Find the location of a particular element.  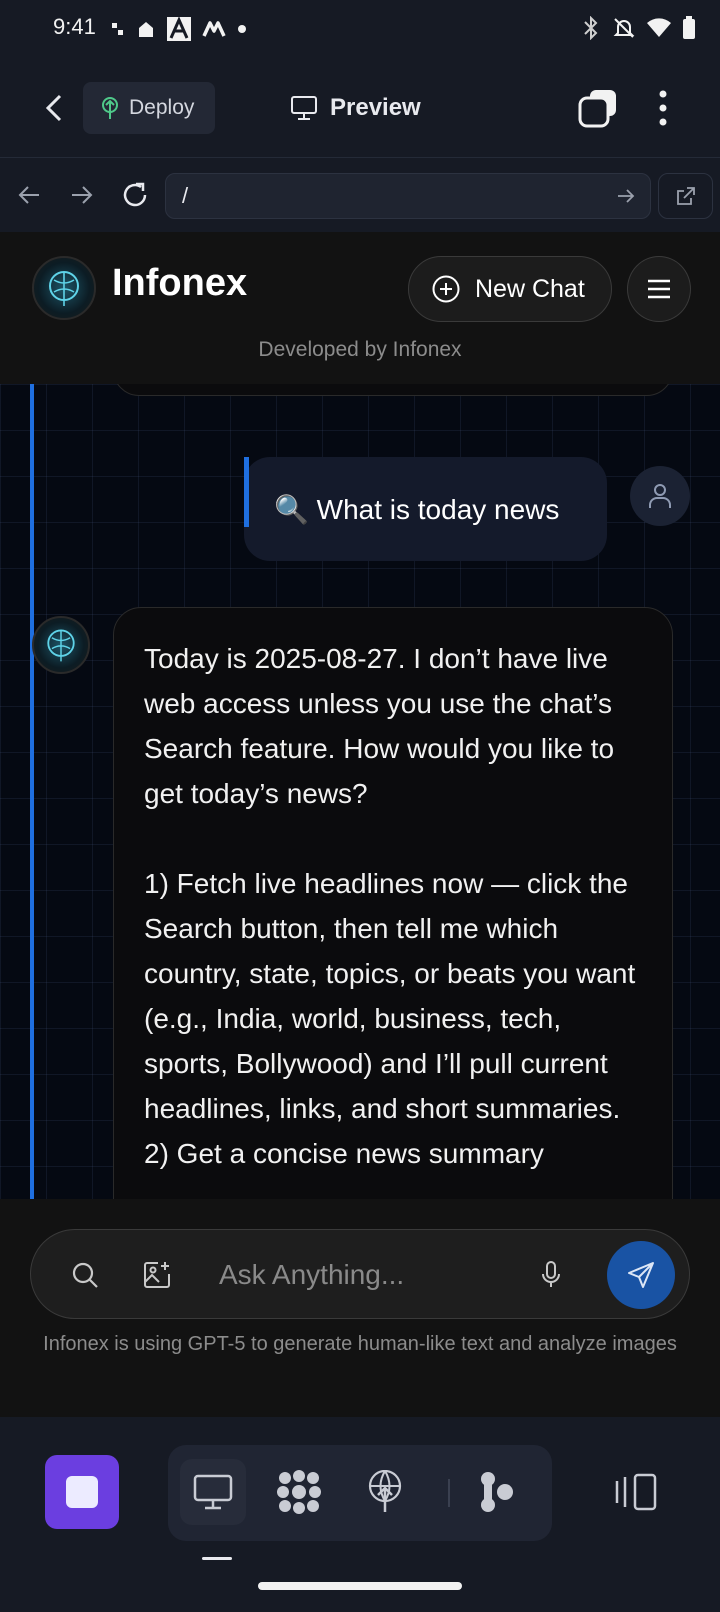

menu-button is located at coordinates (659, 289).